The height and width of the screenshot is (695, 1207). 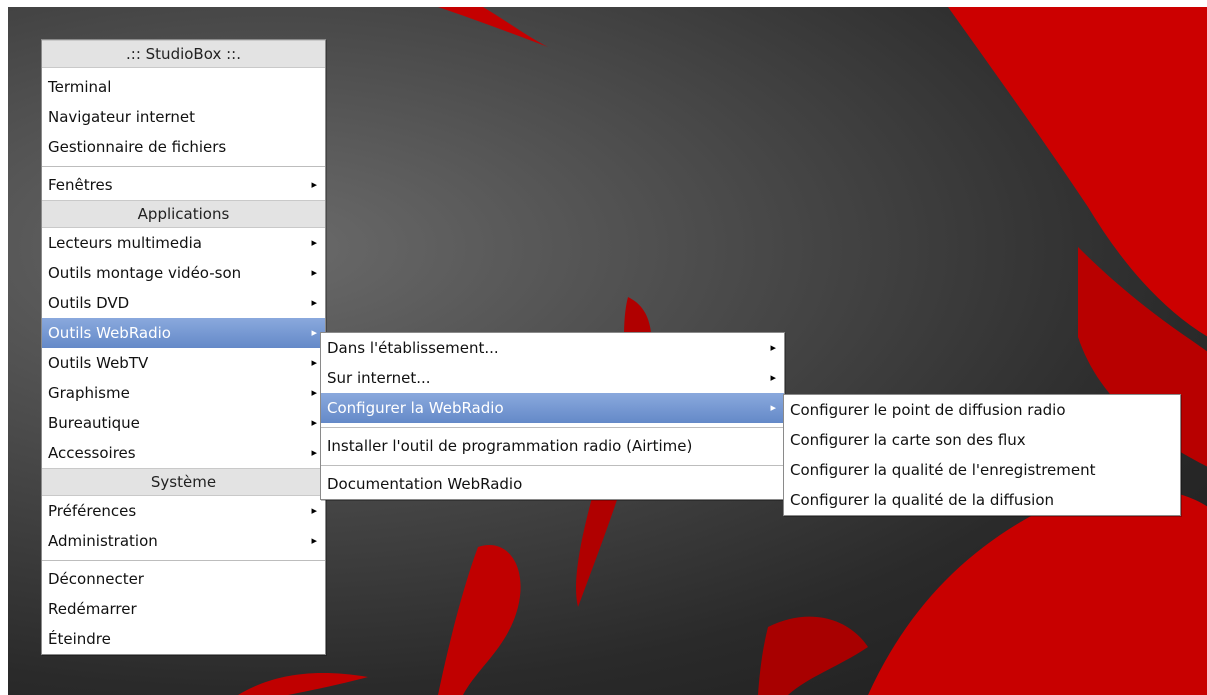 I want to click on menu-item-windows: Fenêtres ▸, so click(x=183, y=185).